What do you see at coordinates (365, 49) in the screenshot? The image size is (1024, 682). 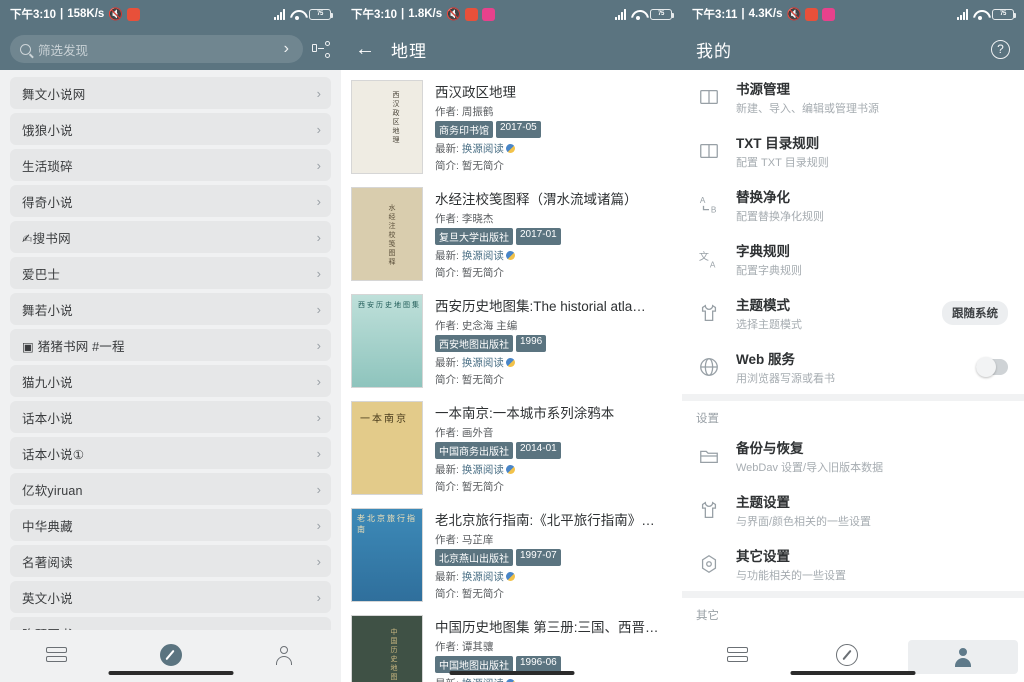 I see `back-arrow-icon: ←` at bounding box center [365, 49].